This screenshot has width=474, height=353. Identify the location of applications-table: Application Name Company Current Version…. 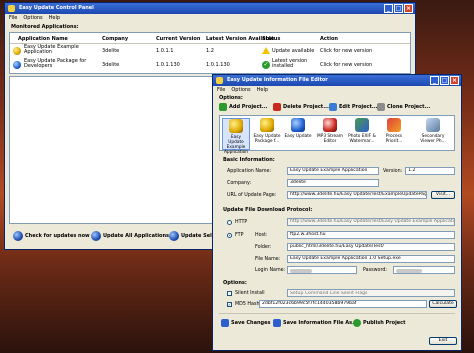
(210, 53).